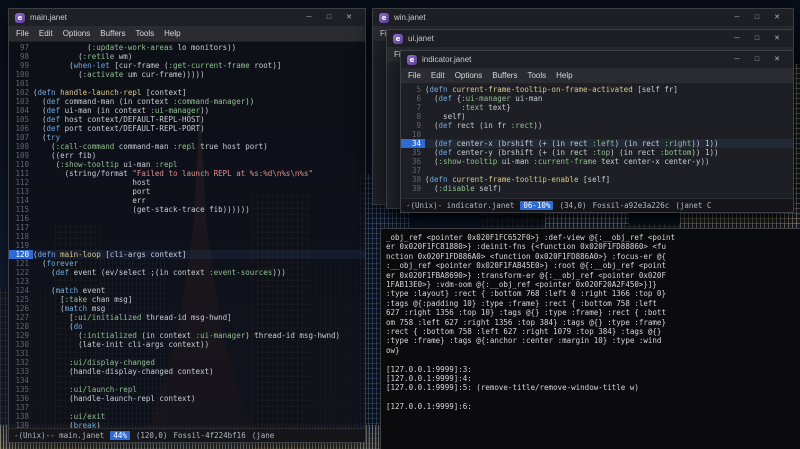  What do you see at coordinates (263, 435) in the screenshot?
I see `modeline-mode: (jane` at bounding box center [263, 435].